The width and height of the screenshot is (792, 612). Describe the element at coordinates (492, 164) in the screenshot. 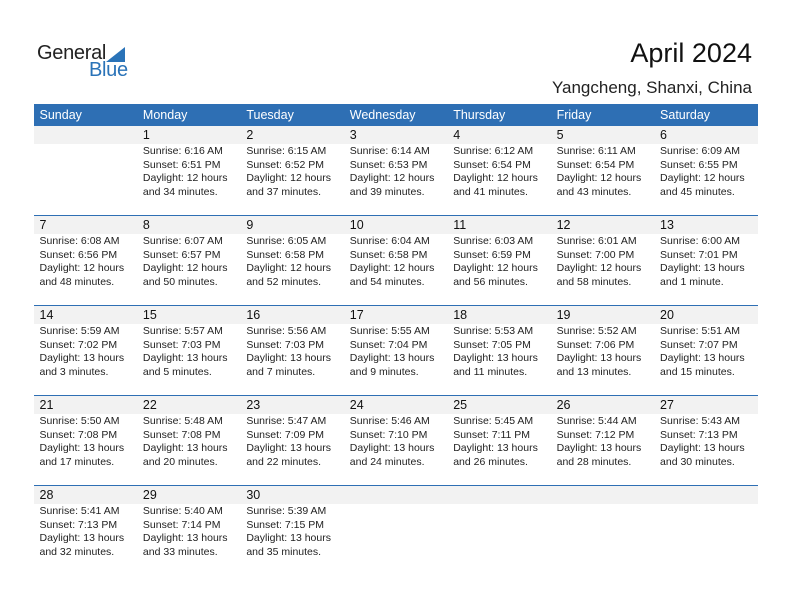

I see `sunset-text: Sunset: 6:54 PM` at that location.